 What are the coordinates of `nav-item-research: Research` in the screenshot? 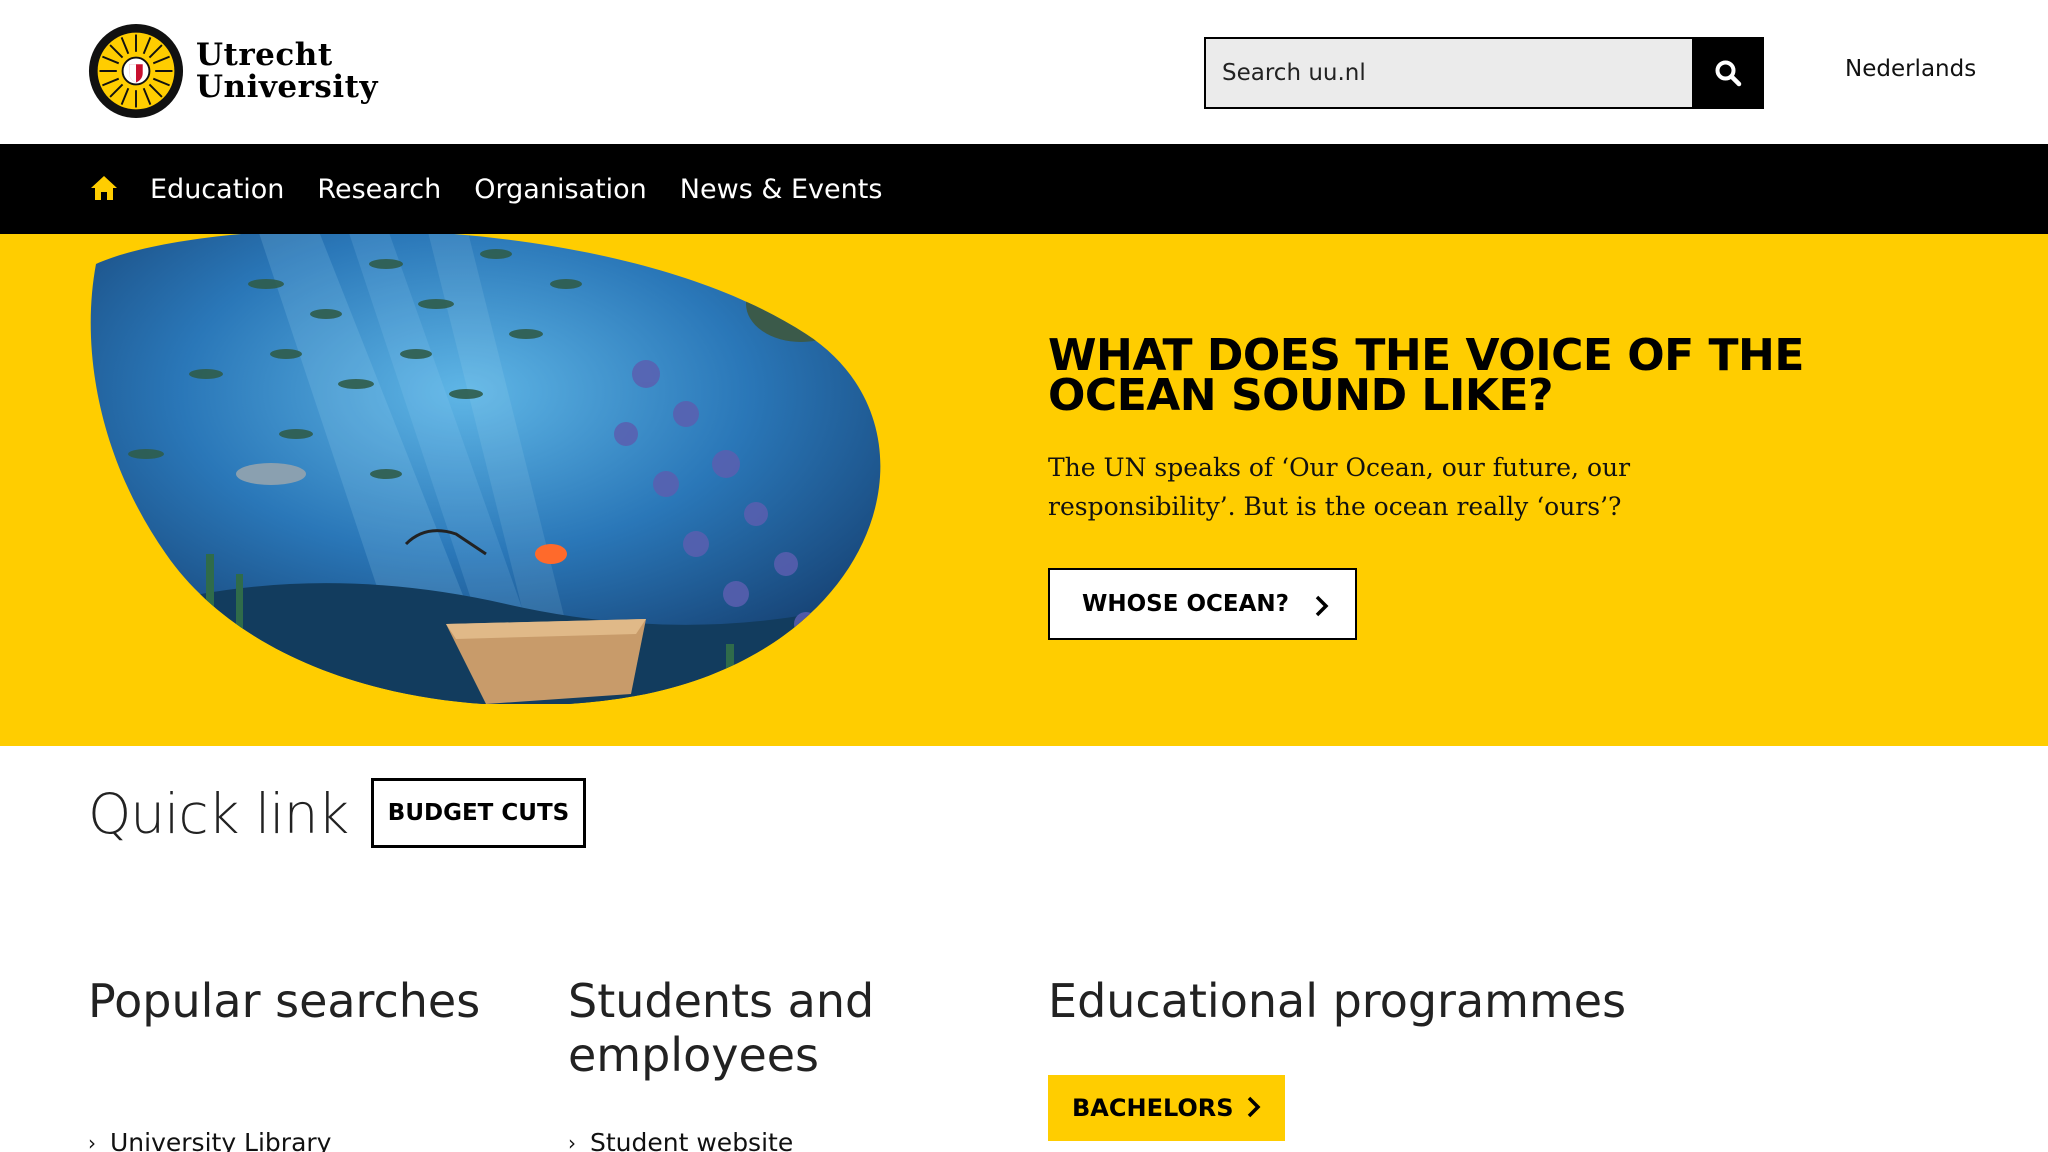 It's located at (379, 189).